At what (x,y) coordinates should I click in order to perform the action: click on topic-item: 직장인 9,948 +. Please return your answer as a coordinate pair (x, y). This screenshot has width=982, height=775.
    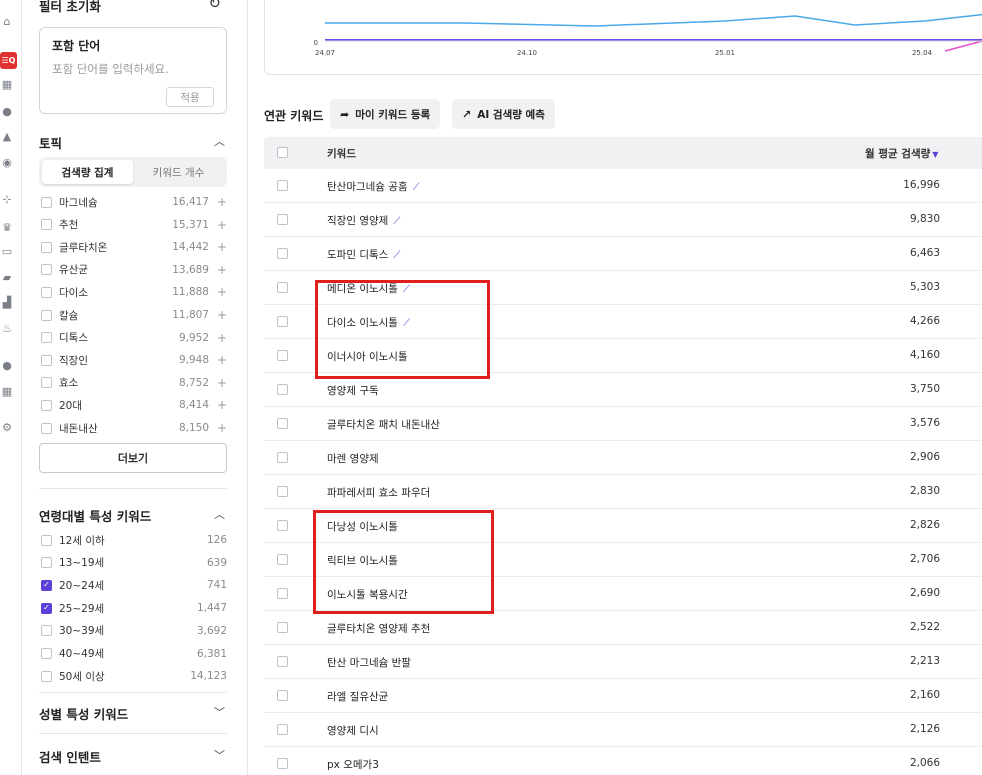
    Looking at the image, I should click on (134, 360).